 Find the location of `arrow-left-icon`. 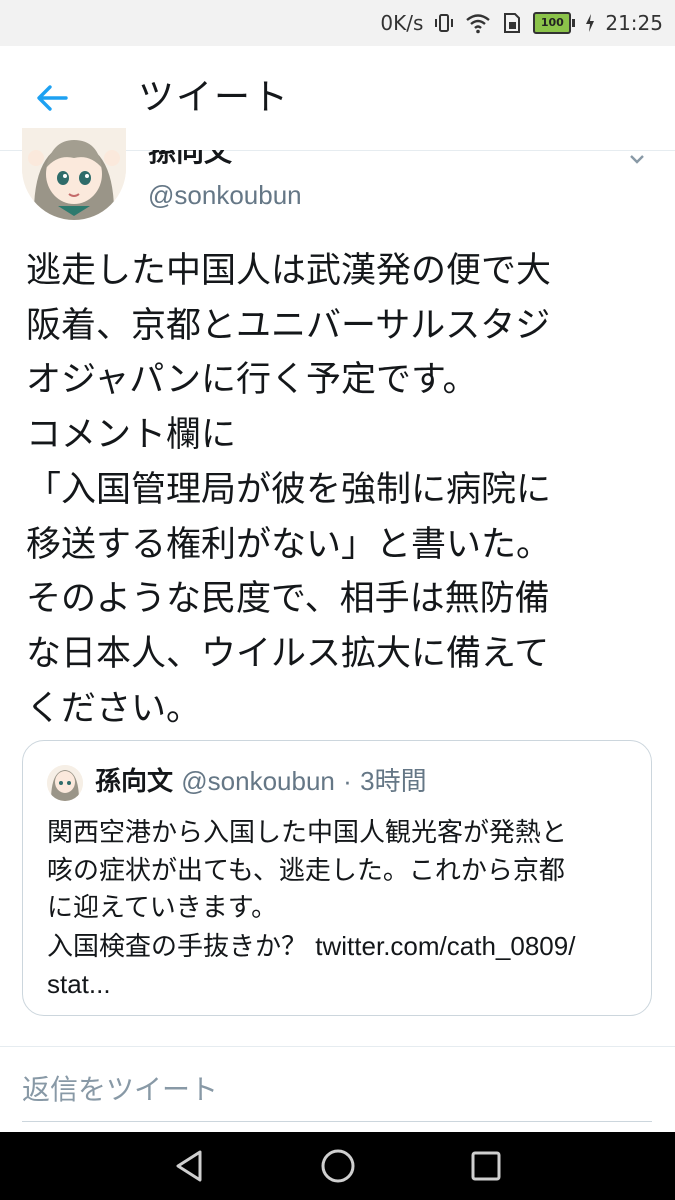

arrow-left-icon is located at coordinates (52, 98).